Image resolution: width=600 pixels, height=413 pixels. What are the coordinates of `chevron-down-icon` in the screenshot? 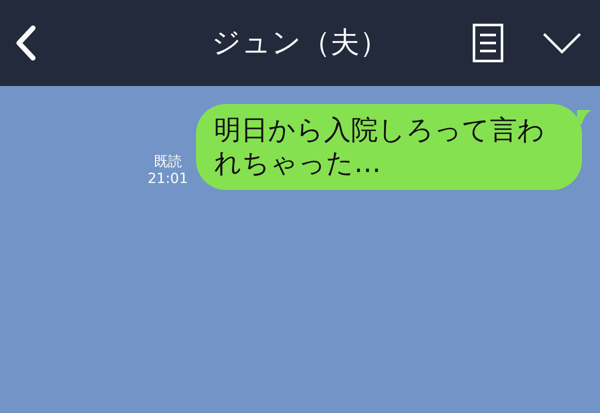 It's located at (562, 43).